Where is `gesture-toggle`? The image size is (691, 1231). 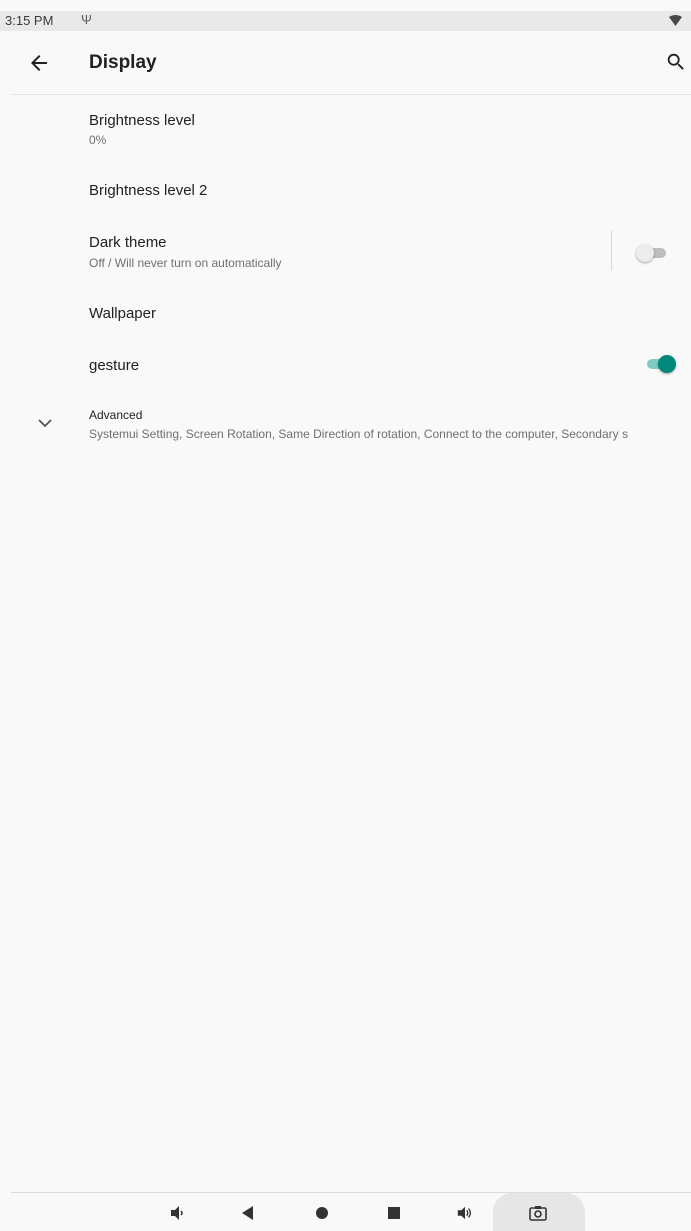
gesture-toggle is located at coordinates (661, 364).